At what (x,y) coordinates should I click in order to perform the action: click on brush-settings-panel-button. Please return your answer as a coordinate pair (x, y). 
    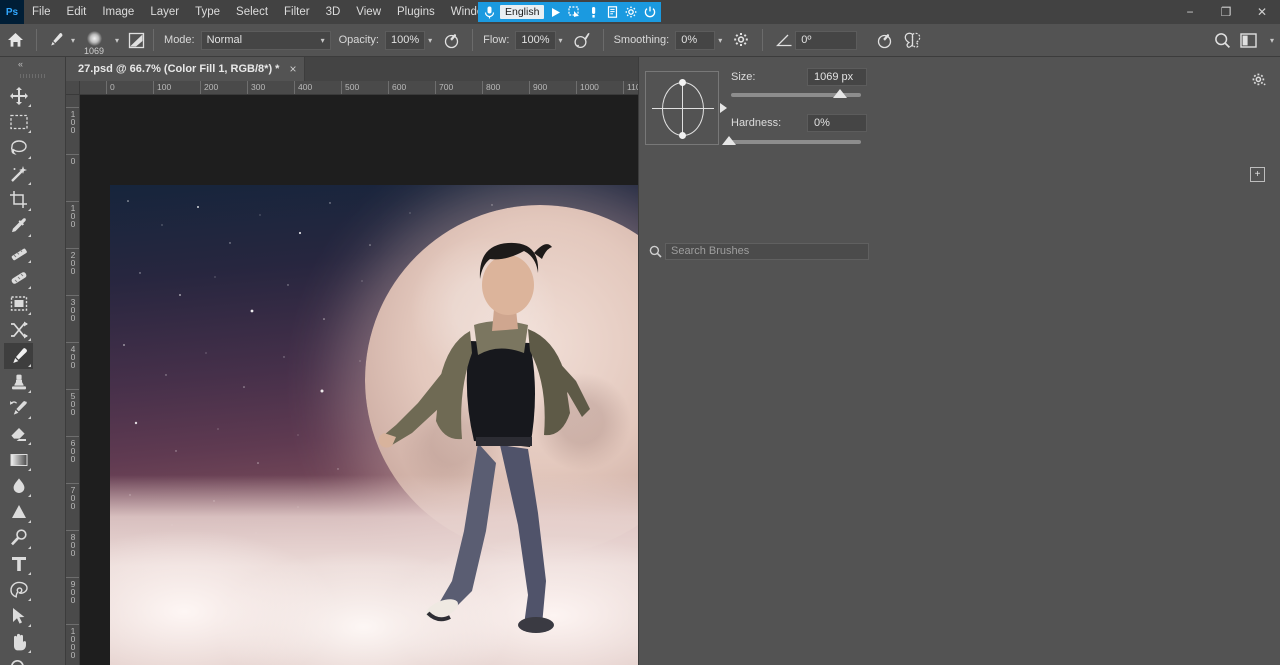
    Looking at the image, I should click on (136, 40).